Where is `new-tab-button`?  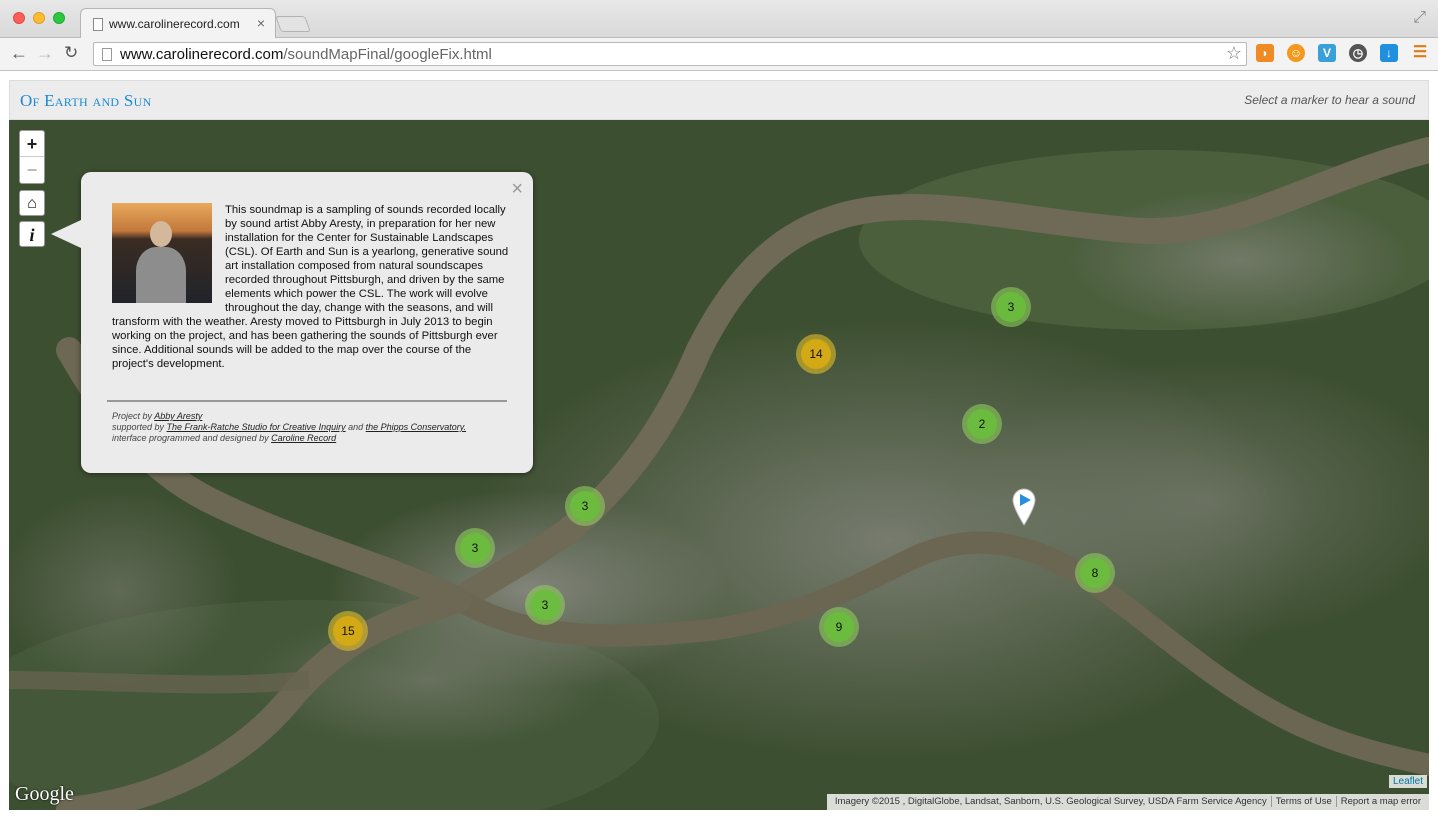 new-tab-button is located at coordinates (293, 24).